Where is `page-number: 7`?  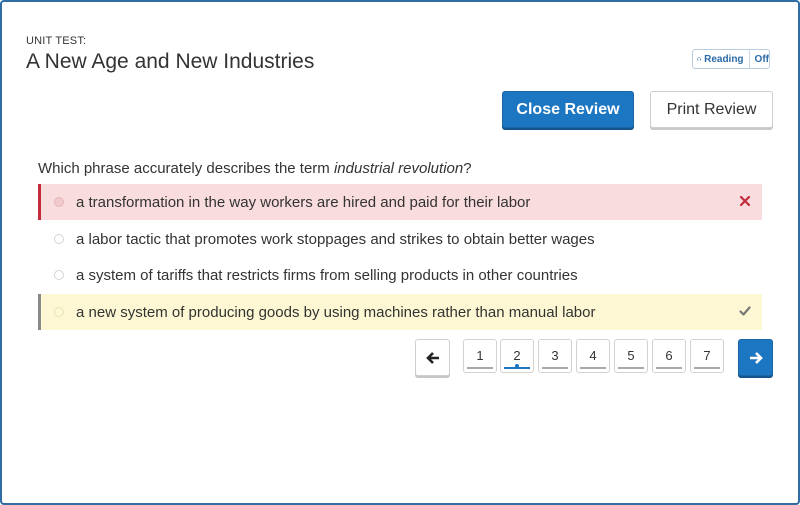 page-number: 7 is located at coordinates (707, 355).